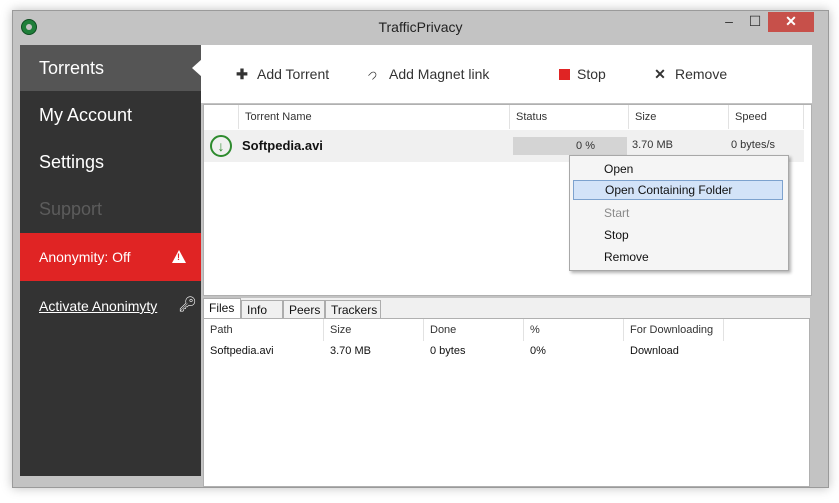  Describe the element at coordinates (654, 351) in the screenshot. I see `file-download-mode: Download` at that location.